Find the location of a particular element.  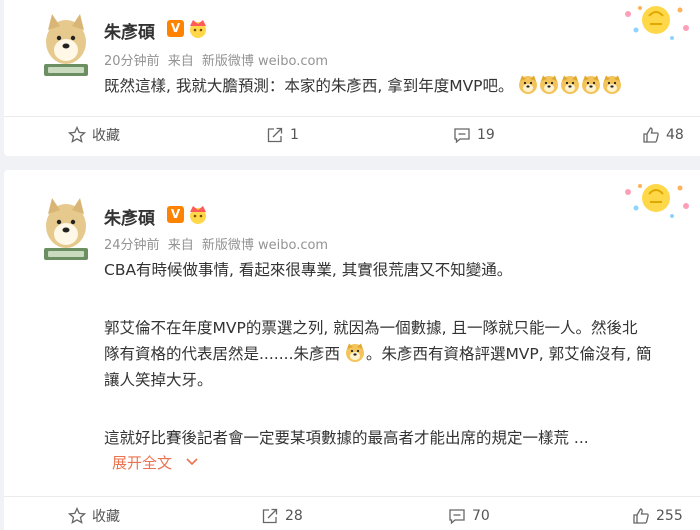

like-count: 255 is located at coordinates (669, 516).